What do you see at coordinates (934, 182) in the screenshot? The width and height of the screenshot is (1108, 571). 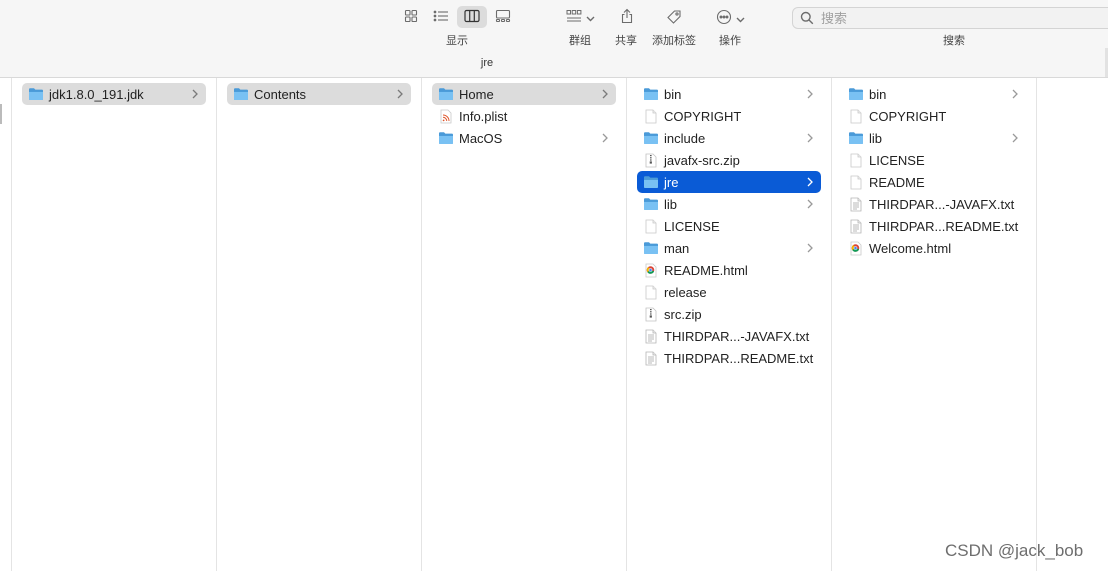 I see `file-row-readme: README` at bounding box center [934, 182].